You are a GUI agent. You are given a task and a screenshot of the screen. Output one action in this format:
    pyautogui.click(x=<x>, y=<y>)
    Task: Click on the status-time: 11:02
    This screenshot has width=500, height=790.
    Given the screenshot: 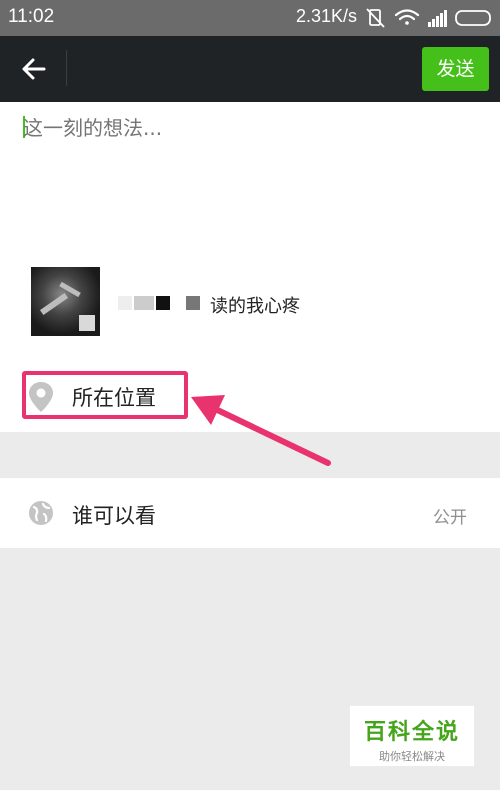 What is the action you would take?
    pyautogui.click(x=31, y=16)
    